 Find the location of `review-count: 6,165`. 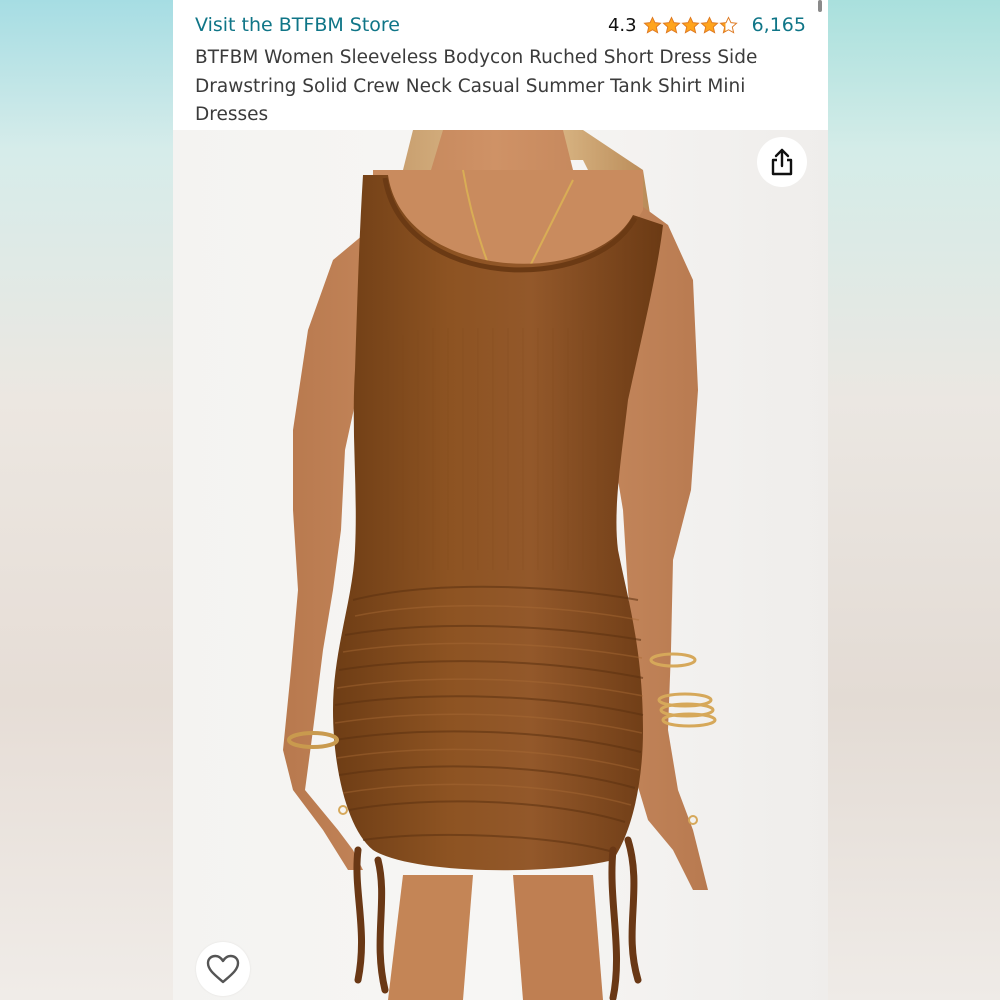

review-count: 6,165 is located at coordinates (779, 25).